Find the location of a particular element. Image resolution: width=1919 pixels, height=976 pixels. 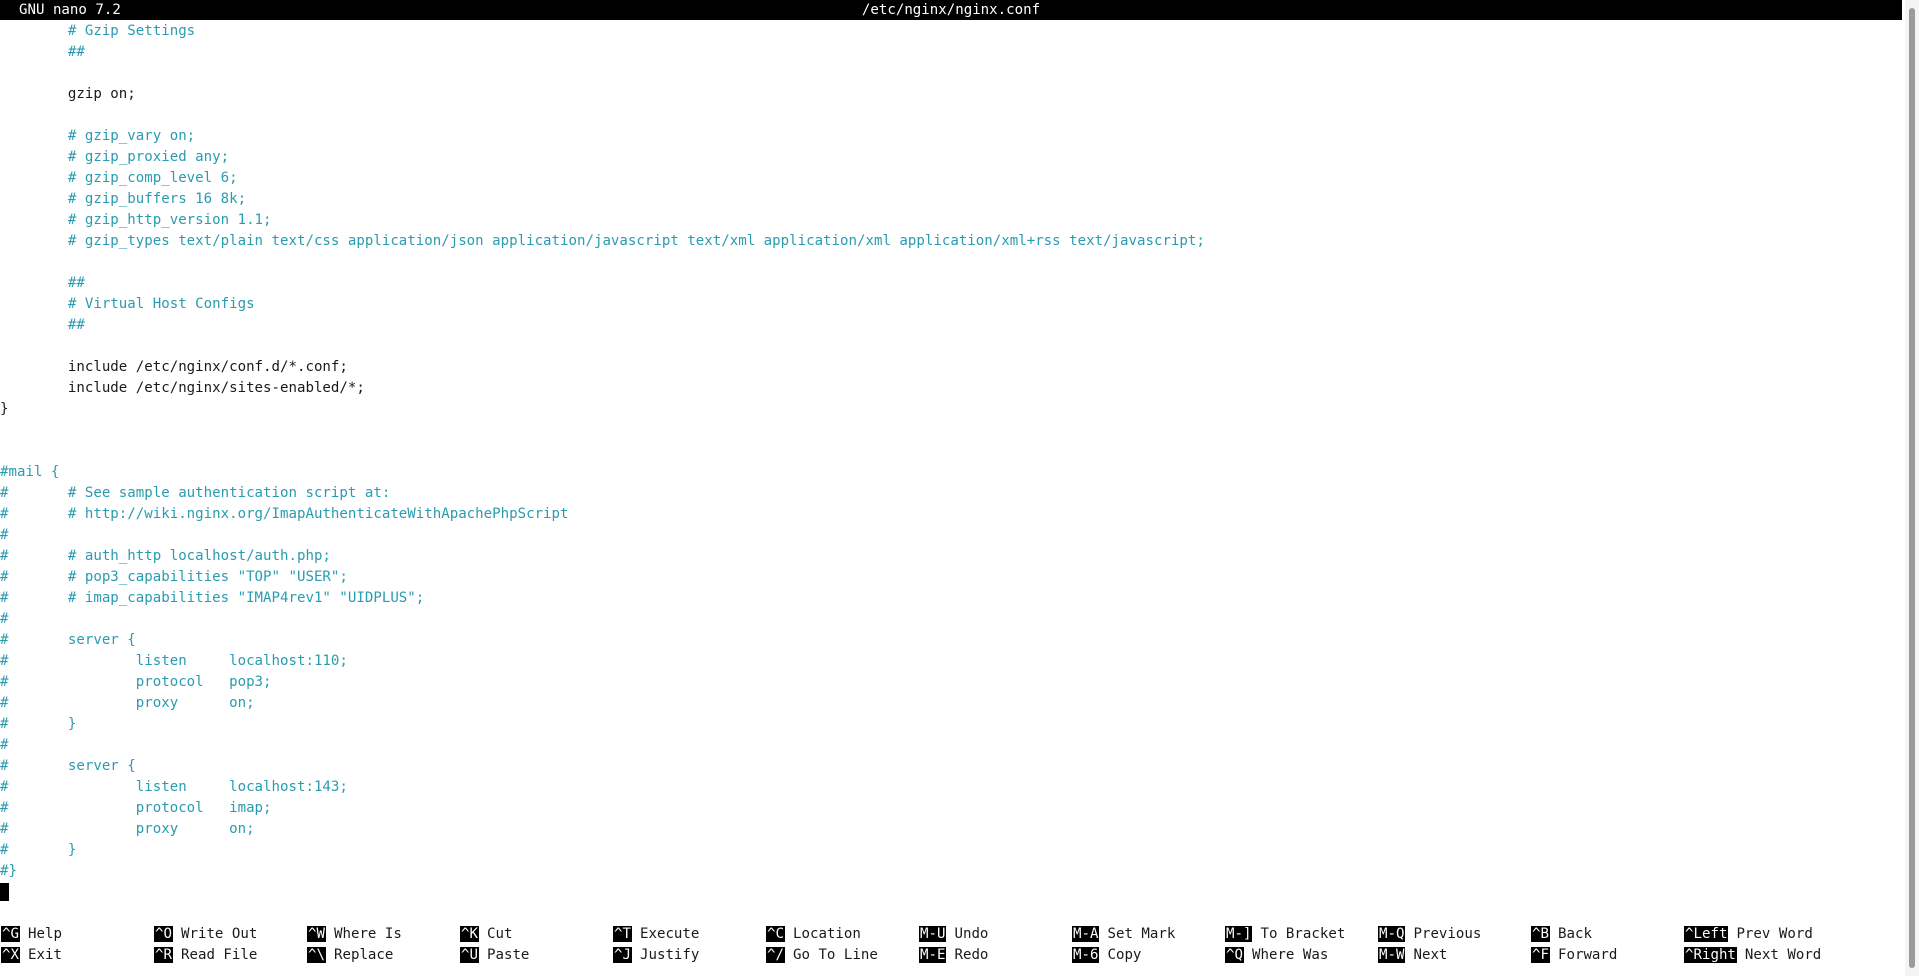

shortcut-item: ^T Execute is located at coordinates (656, 934).